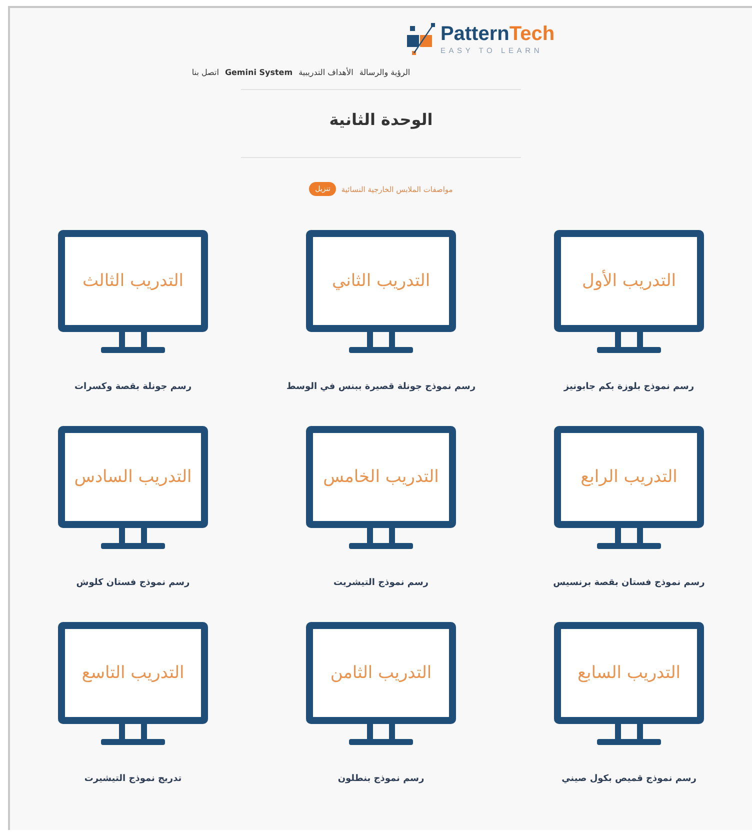 Image resolution: width=752 pixels, height=836 pixels. Describe the element at coordinates (205, 72) in the screenshot. I see `nav-link: اتصل بنا` at that location.